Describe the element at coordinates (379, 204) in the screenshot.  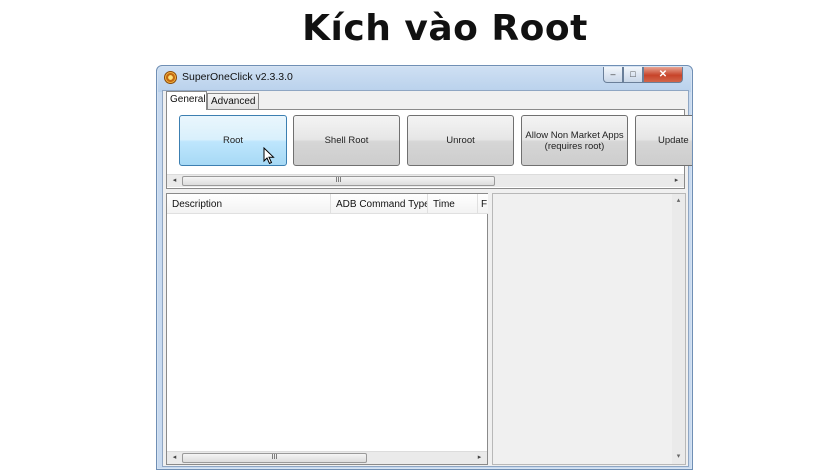
I see `column-header-adb-command-type: ADB Command Type` at that location.